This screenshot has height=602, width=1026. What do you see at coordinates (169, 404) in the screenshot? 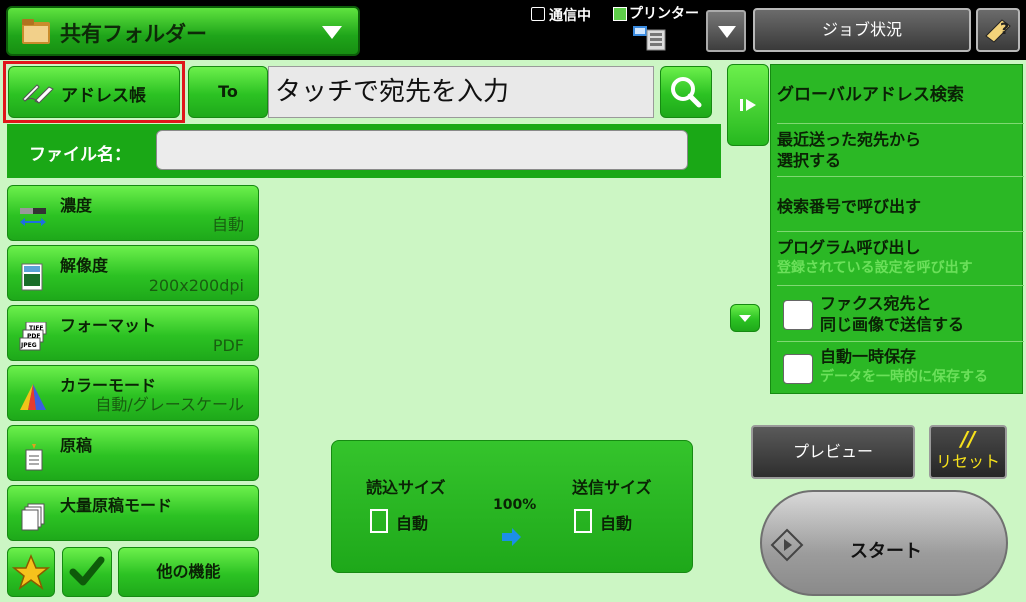
I see `function-value: 自動/グレースケール` at bounding box center [169, 404].